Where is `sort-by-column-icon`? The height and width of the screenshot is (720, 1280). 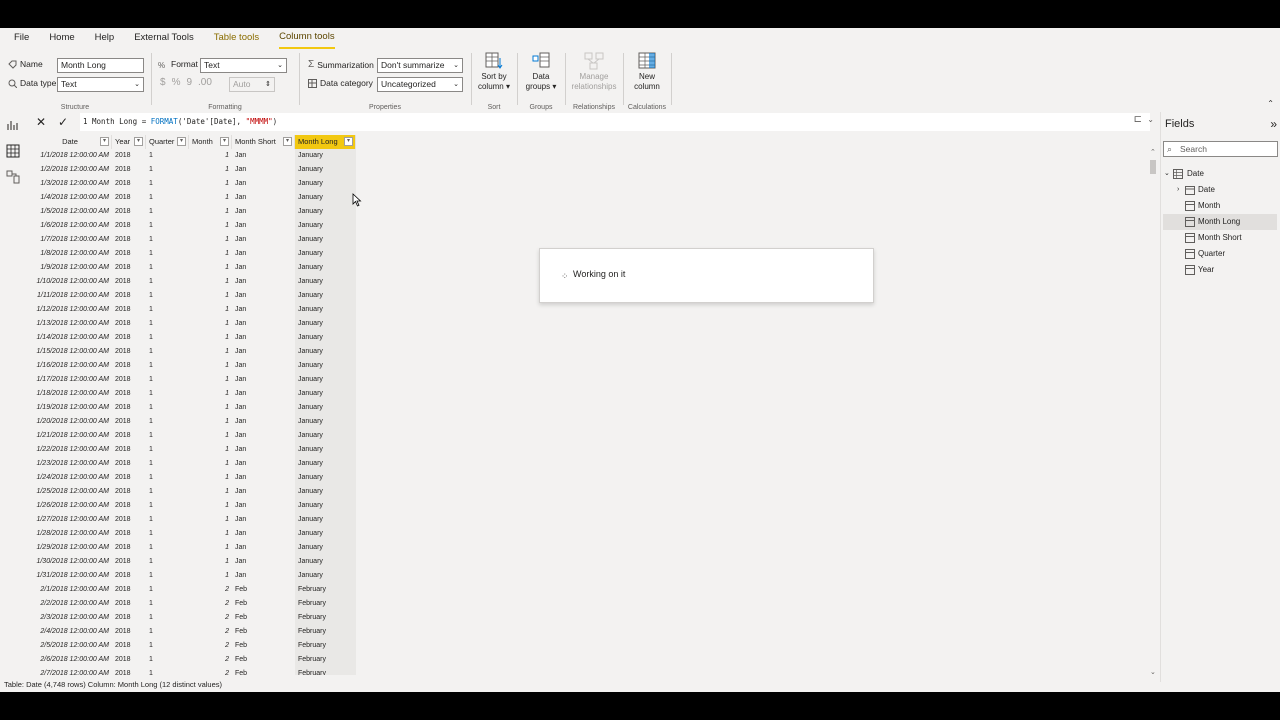 sort-by-column-icon is located at coordinates (494, 60).